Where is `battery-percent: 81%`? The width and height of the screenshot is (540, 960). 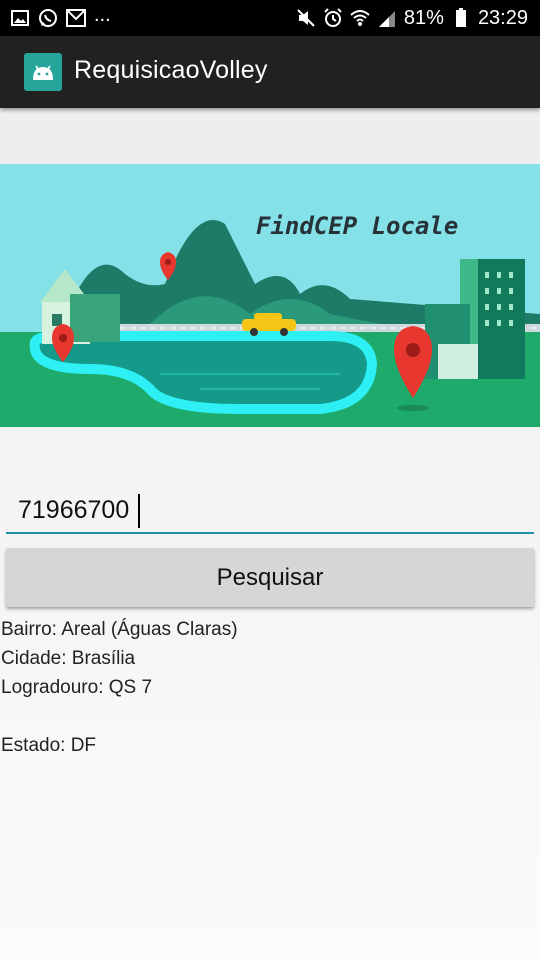 battery-percent: 81% is located at coordinates (423, 17).